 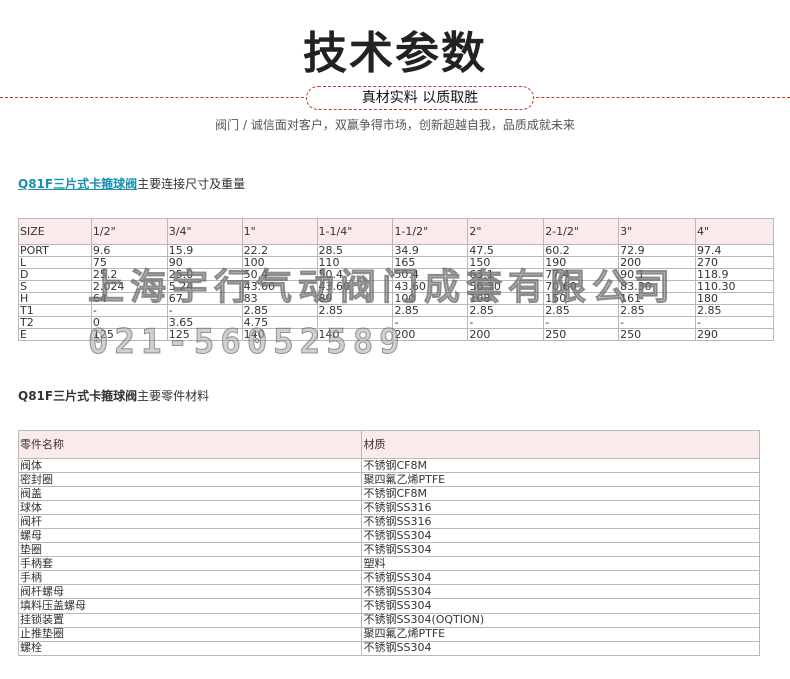 I want to click on dimensions-cell: 83.30, so click(x=657, y=286).